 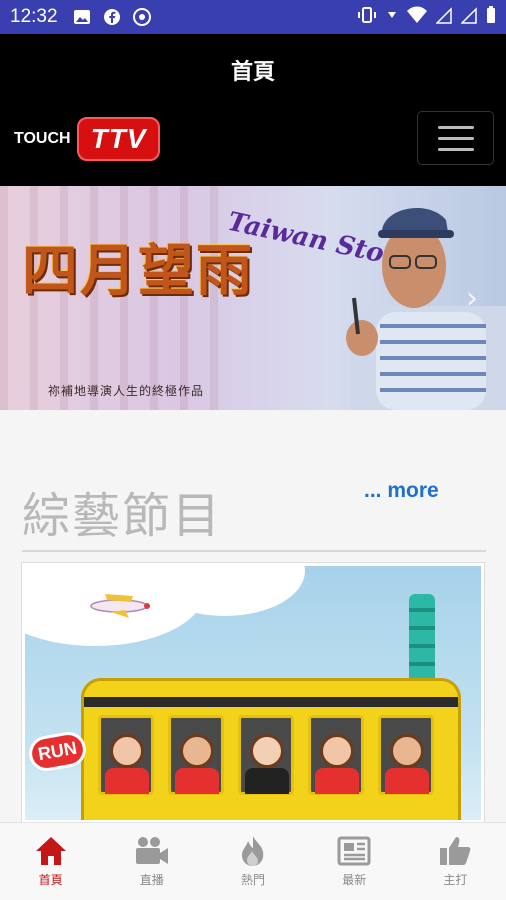 What do you see at coordinates (120, 606) in the screenshot?
I see `airplane-icon` at bounding box center [120, 606].